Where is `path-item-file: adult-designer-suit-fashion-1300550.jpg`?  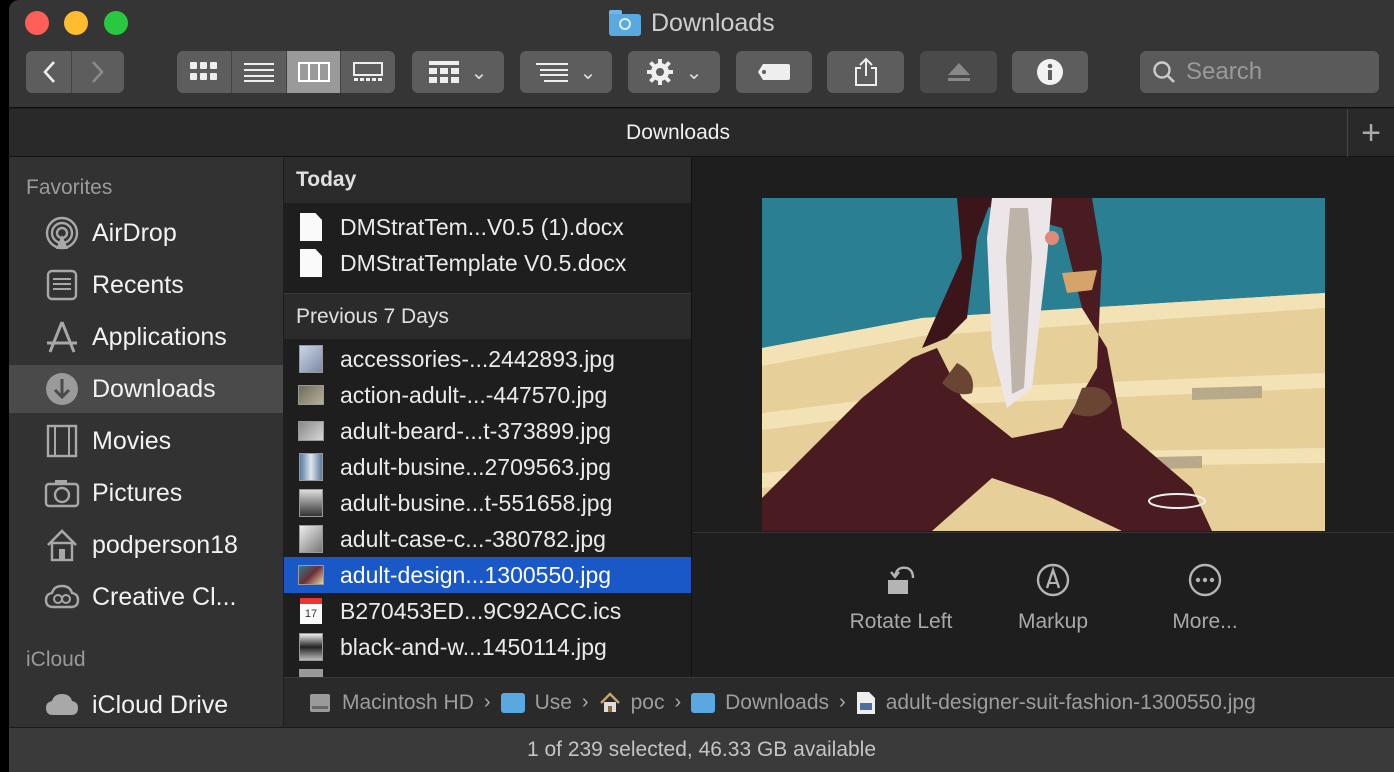 path-item-file: adult-designer-suit-fashion-1300550.jpg is located at coordinates (1056, 703).